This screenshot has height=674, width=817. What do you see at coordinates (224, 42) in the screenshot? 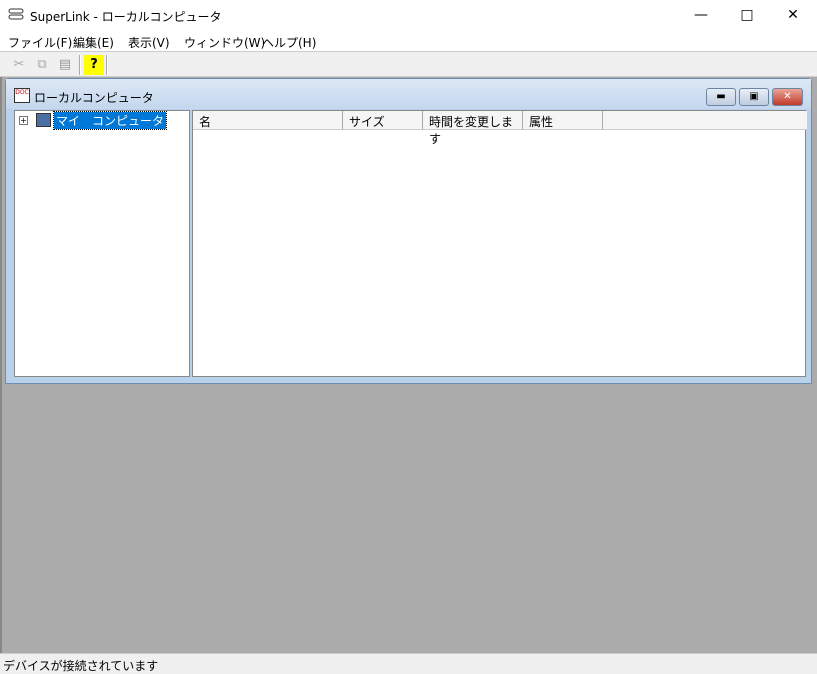
I see `menu-window: ウィンドウ(W)` at bounding box center [224, 42].